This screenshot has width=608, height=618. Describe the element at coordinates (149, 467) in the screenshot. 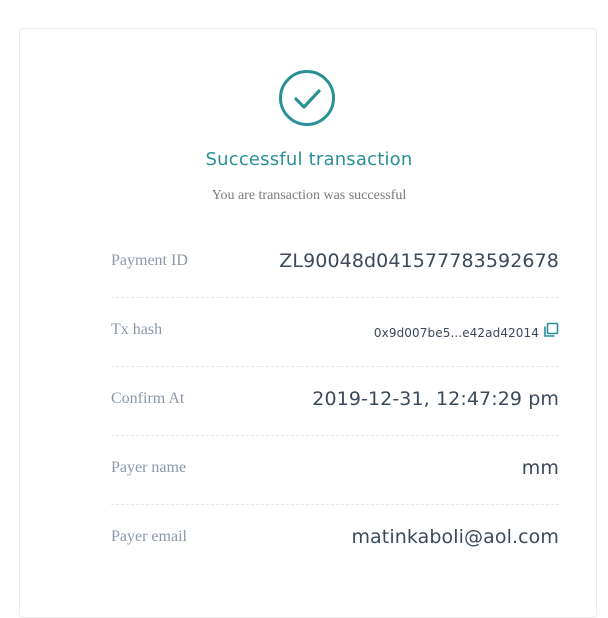

I see `detail-label: Payer name` at that location.